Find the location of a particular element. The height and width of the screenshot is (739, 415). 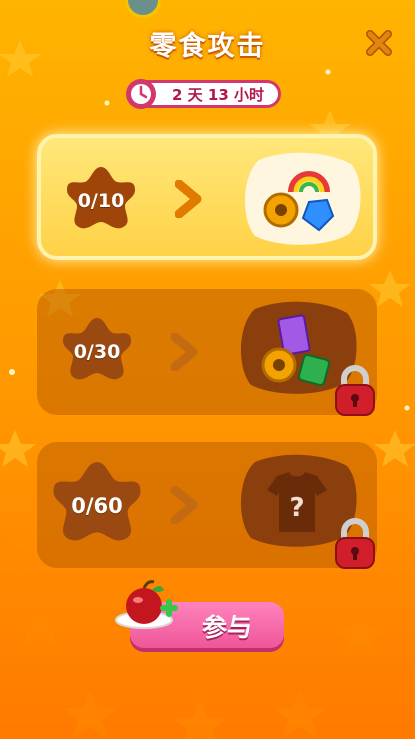

tier-progress: 0/30 is located at coordinates (97, 352).